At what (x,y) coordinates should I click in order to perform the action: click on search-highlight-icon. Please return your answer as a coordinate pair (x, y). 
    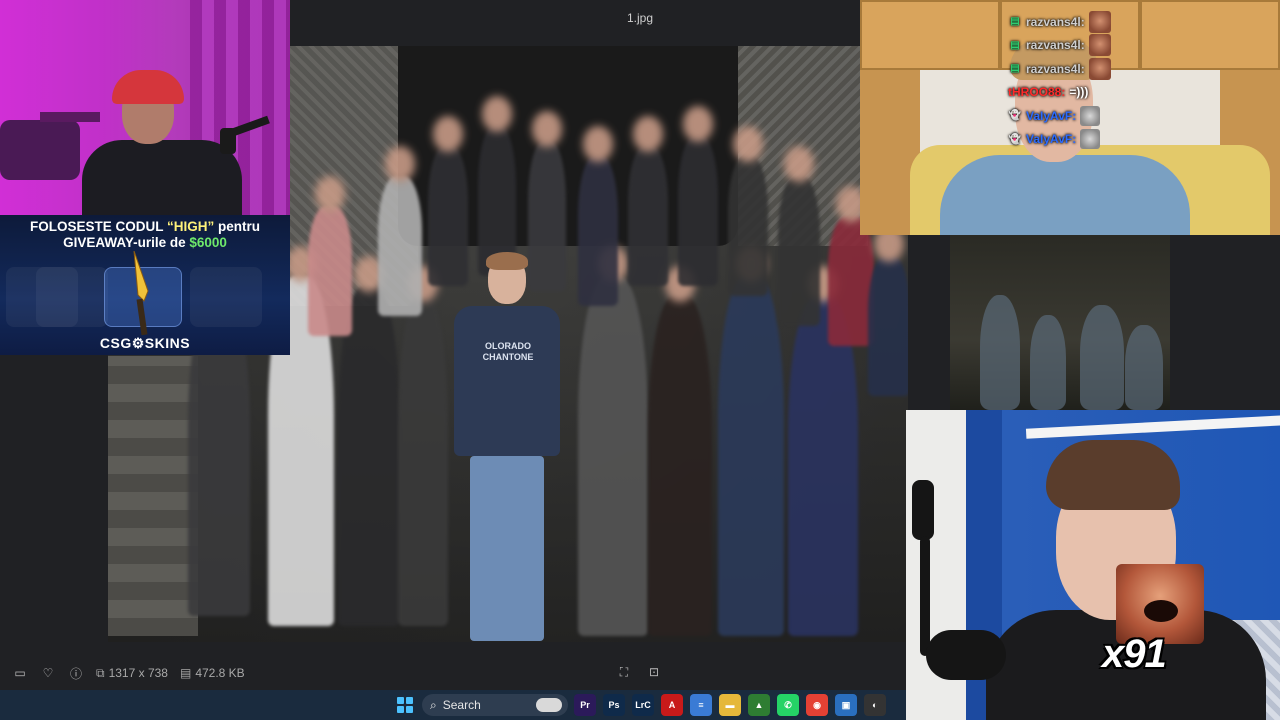
    Looking at the image, I should click on (549, 705).